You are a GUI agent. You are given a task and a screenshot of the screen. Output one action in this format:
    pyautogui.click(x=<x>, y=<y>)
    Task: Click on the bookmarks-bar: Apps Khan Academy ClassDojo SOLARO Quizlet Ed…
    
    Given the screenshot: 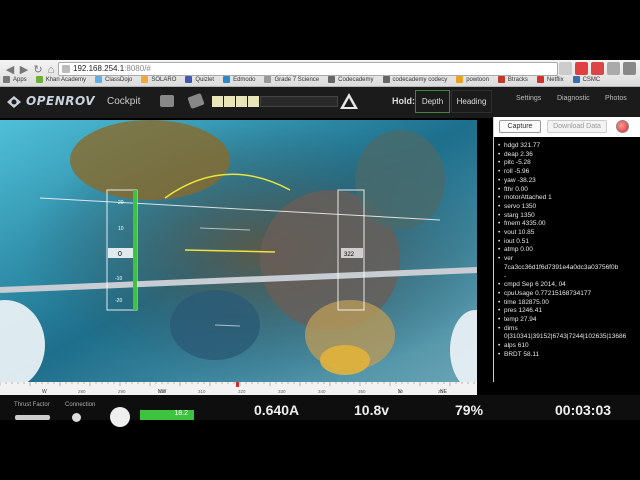 What is the action you would take?
    pyautogui.click(x=320, y=79)
    